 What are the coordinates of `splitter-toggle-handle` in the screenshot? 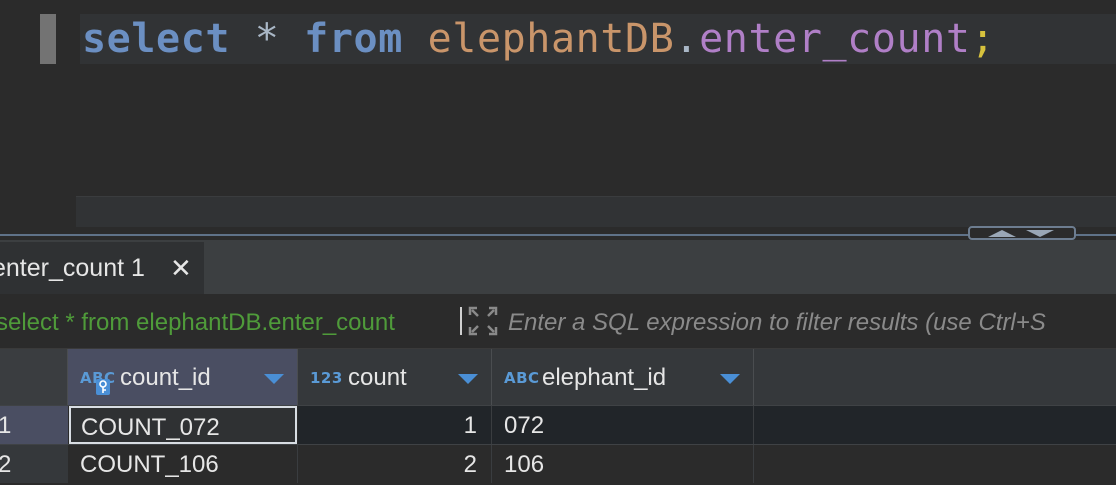 It's located at (1022, 233).